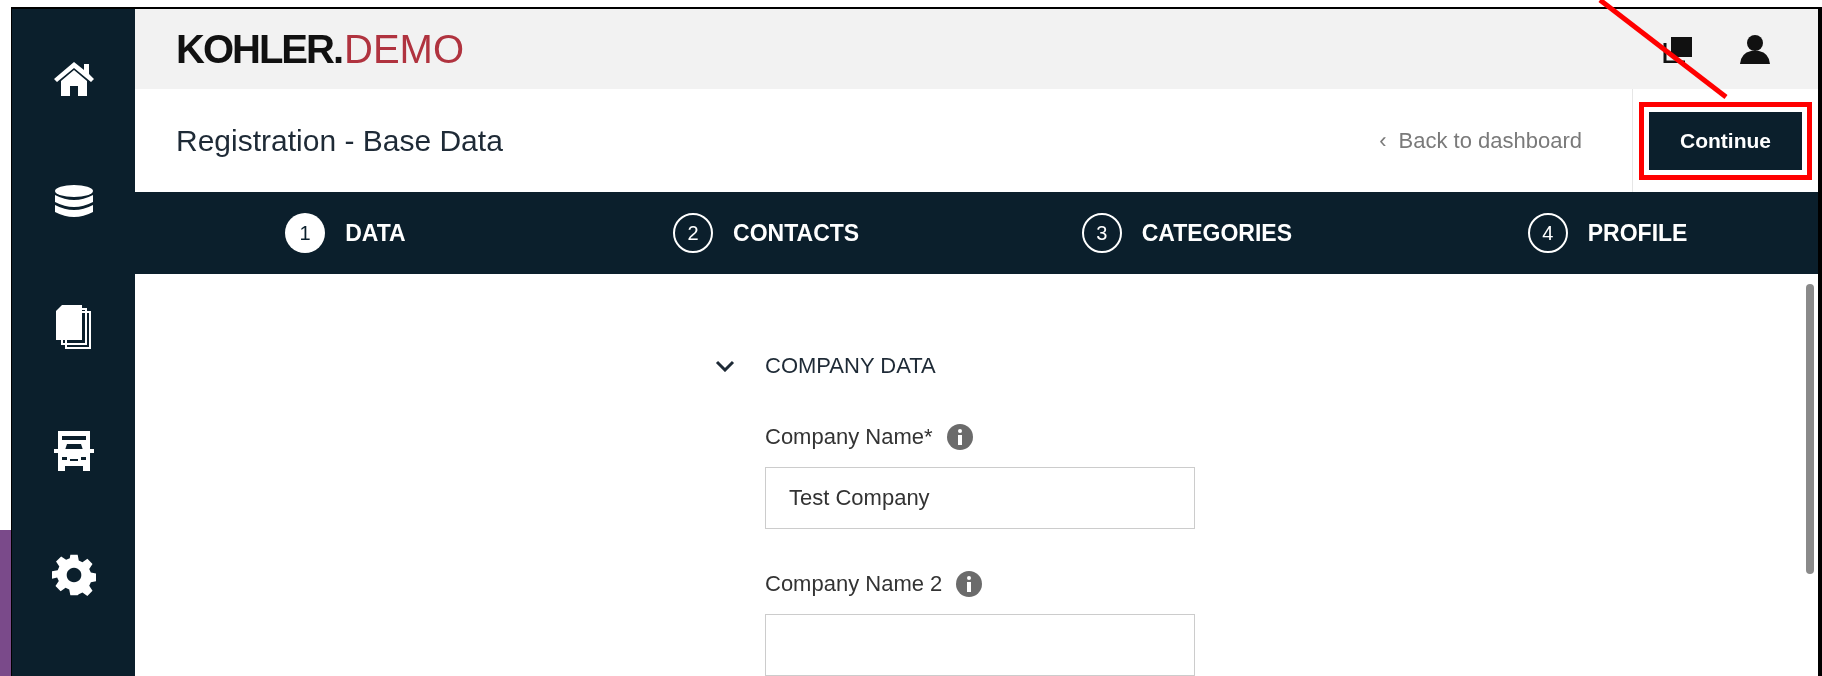  I want to click on settings-icon, so click(73, 575).